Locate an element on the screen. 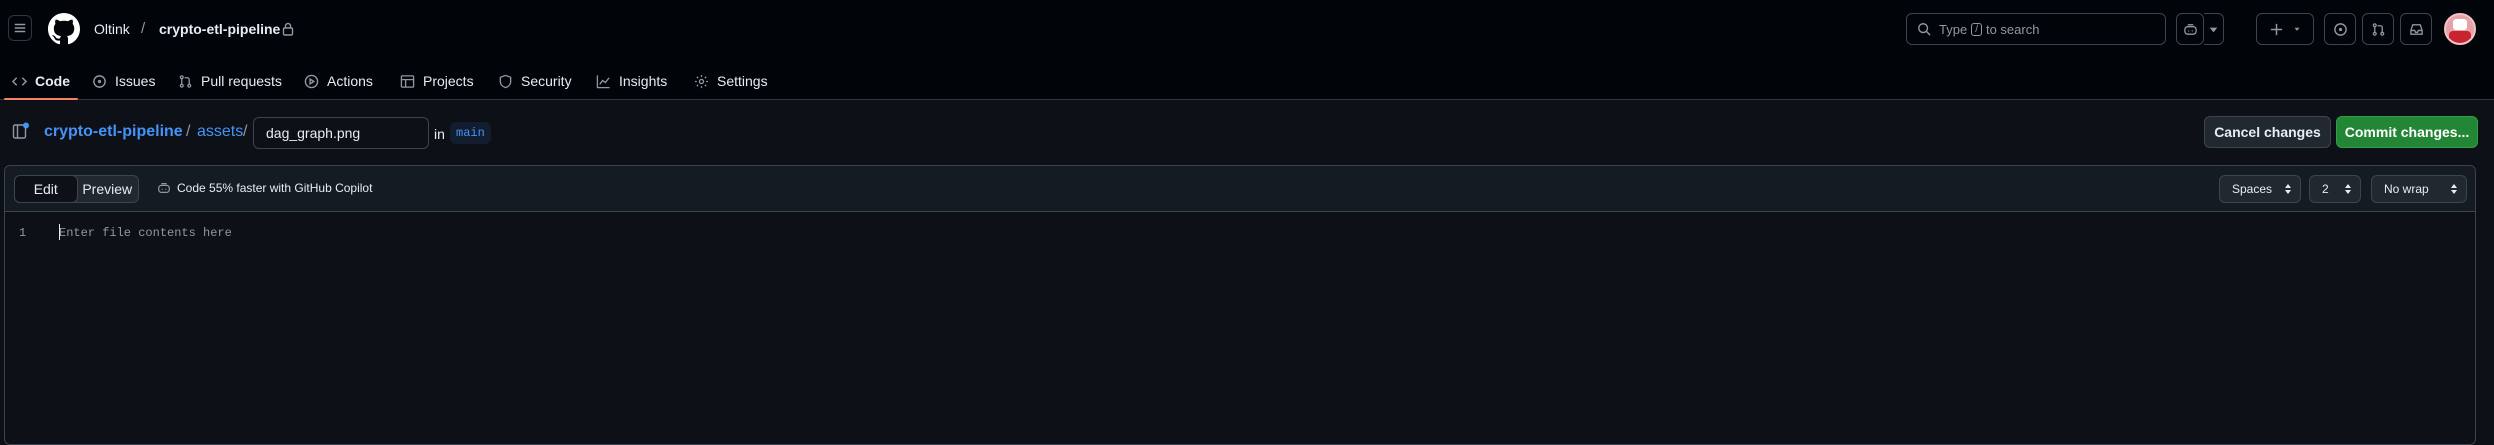 The width and height of the screenshot is (2494, 445). github-logo-icon is located at coordinates (64, 29).